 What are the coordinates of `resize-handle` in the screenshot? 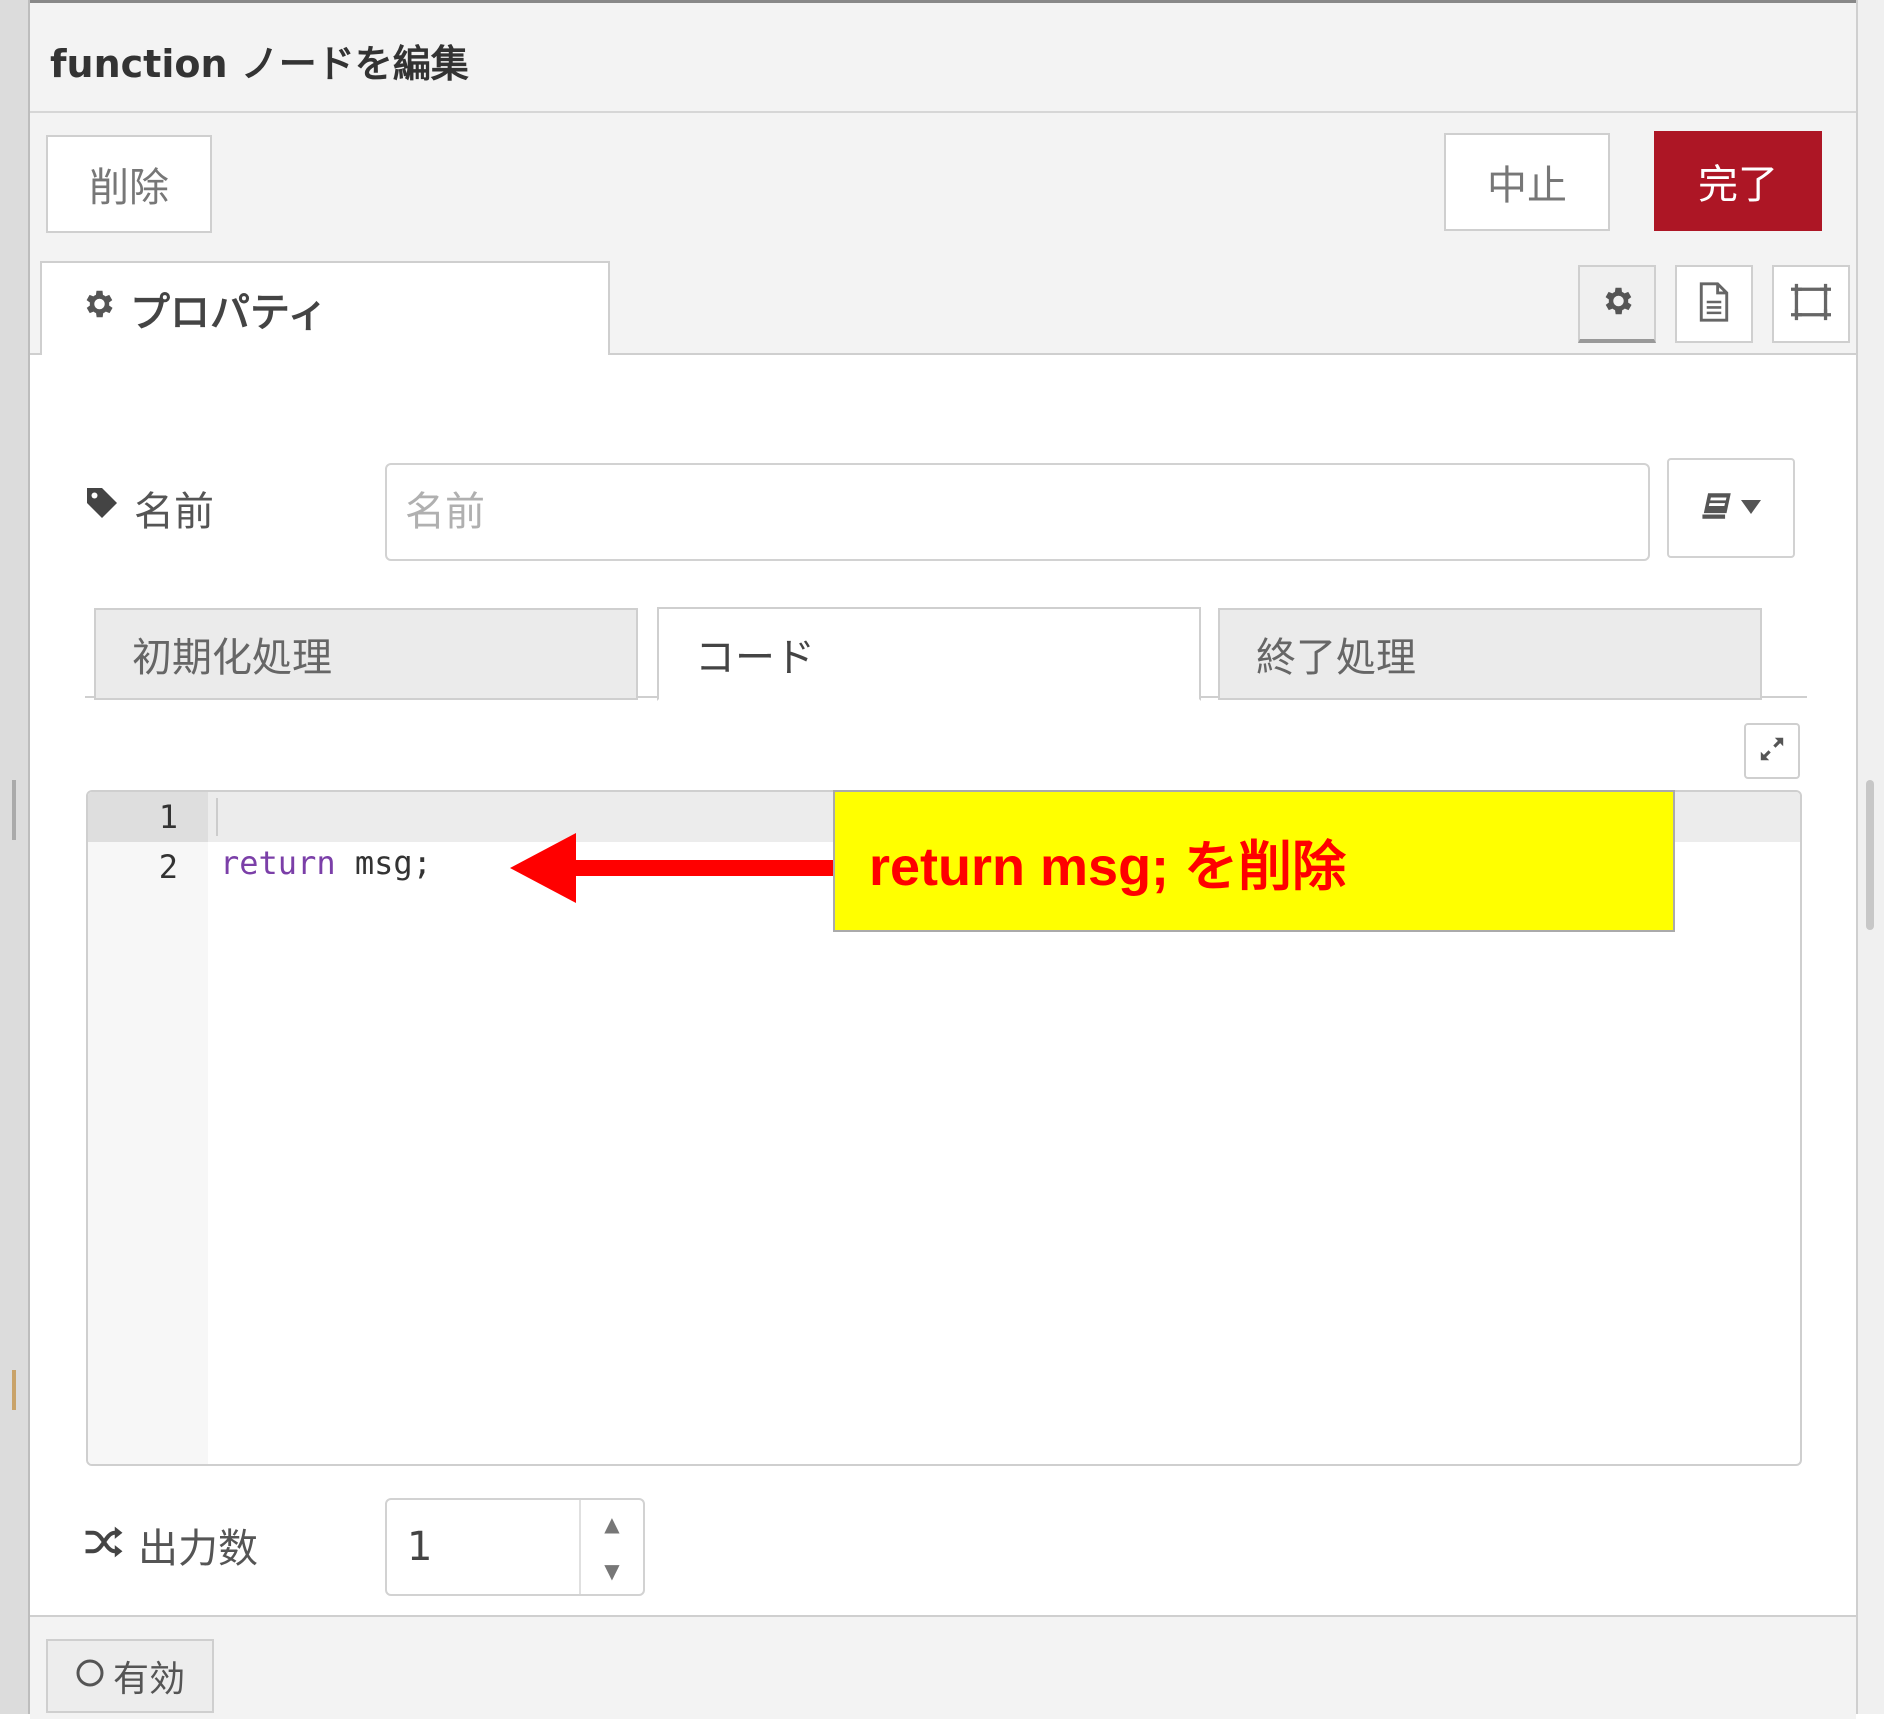 It's located at (14, 810).